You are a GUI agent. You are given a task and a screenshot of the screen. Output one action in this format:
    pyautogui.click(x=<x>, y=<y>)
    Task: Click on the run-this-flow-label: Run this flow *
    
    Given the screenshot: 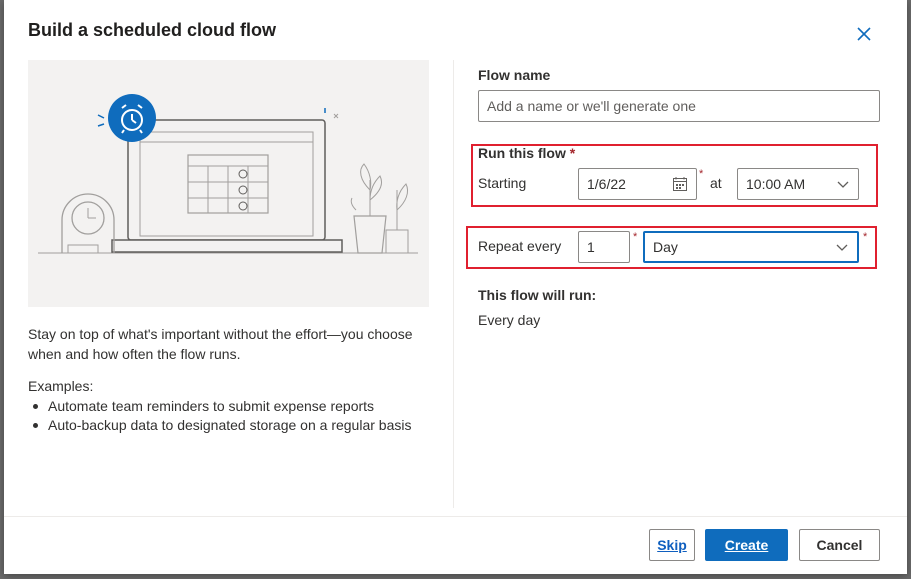 What is the action you would take?
    pyautogui.click(x=526, y=153)
    